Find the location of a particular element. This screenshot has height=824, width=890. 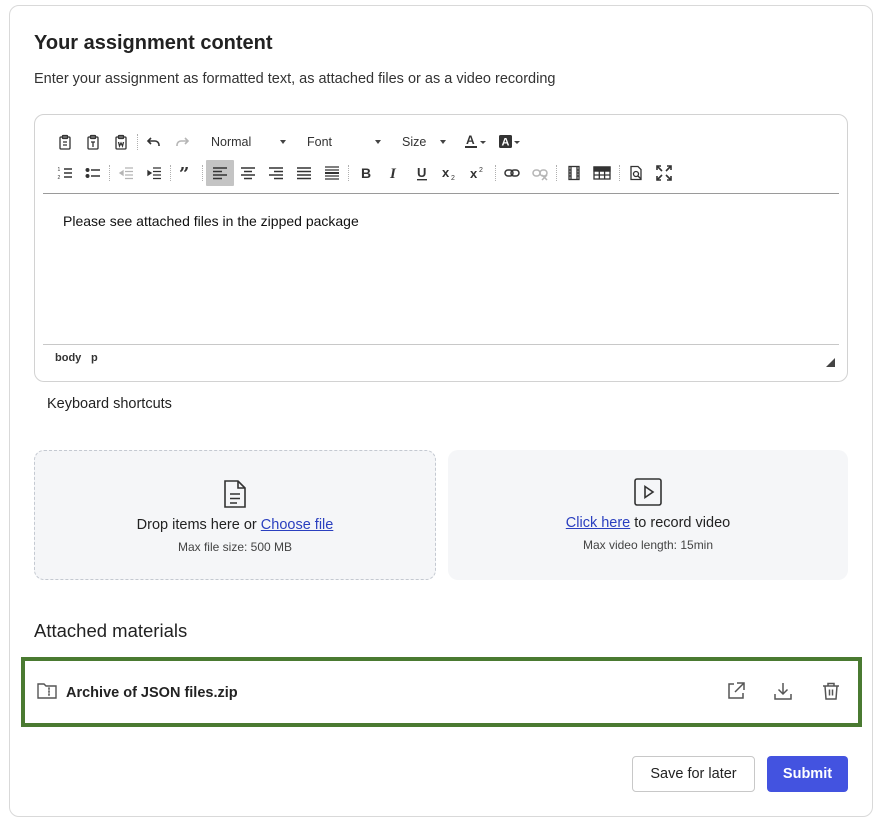

drop-instruction: Drop items here or Choose file is located at coordinates (235, 525).